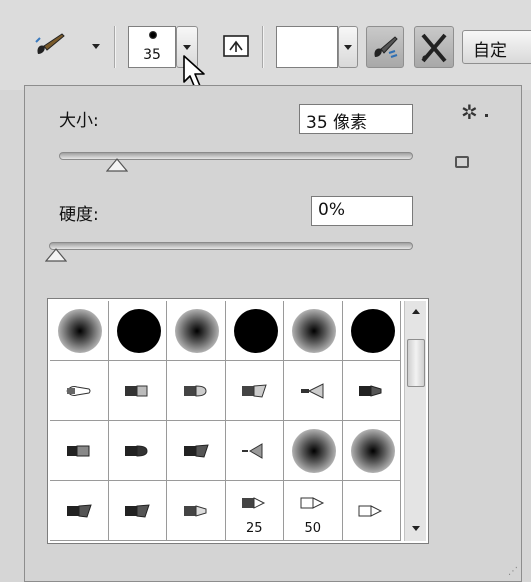 The height and width of the screenshot is (582, 531). I want to click on size-input: 35 像素, so click(356, 119).